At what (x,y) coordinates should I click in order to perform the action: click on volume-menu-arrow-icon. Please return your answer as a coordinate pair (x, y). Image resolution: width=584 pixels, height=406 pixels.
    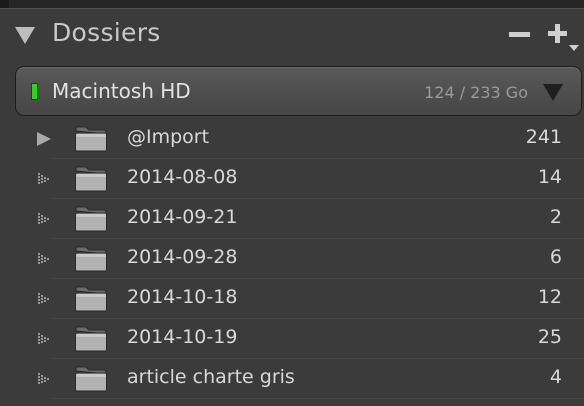
    Looking at the image, I should click on (553, 92).